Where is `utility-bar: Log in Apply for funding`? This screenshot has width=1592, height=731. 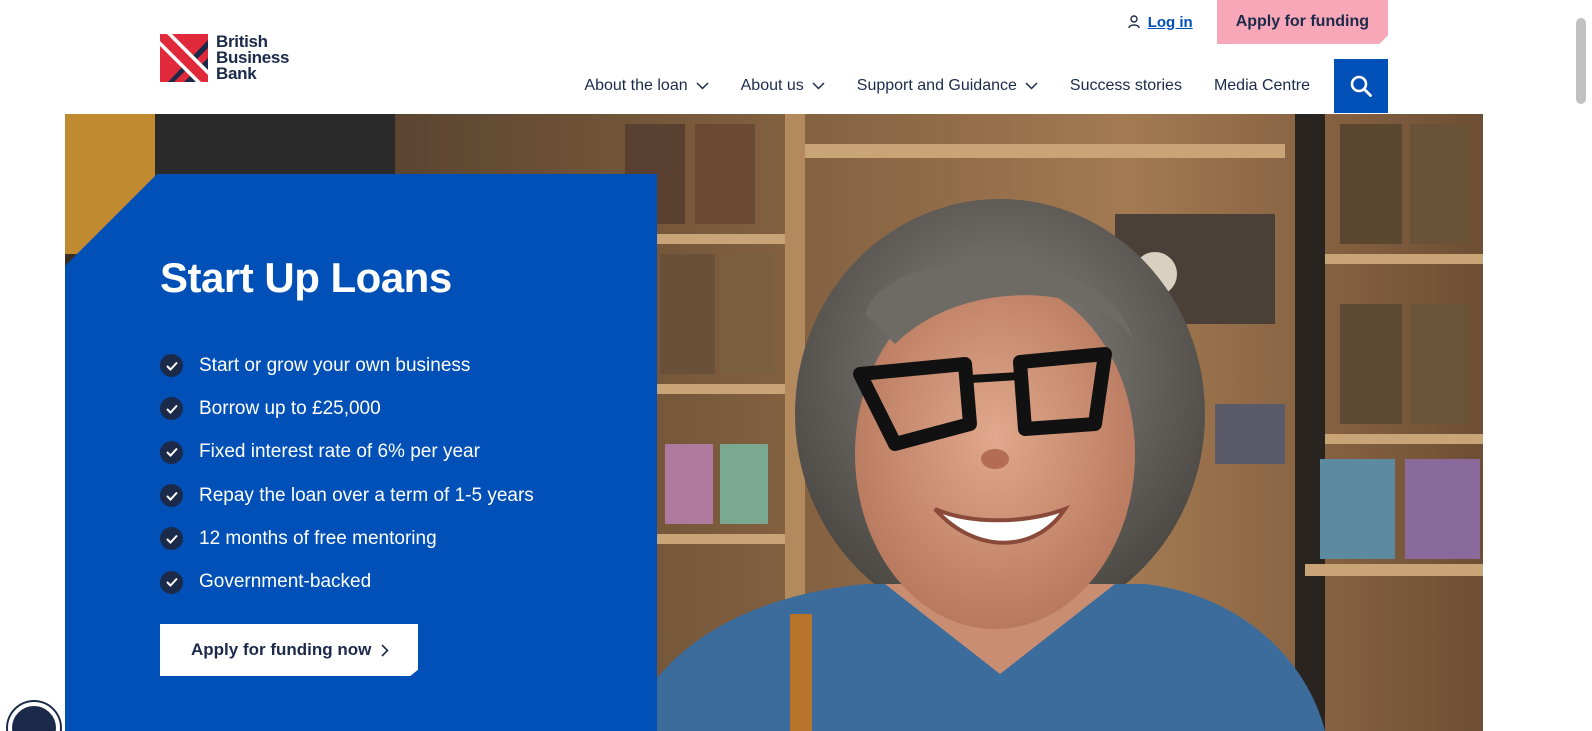 utility-bar: Log in Apply for funding is located at coordinates (1257, 22).